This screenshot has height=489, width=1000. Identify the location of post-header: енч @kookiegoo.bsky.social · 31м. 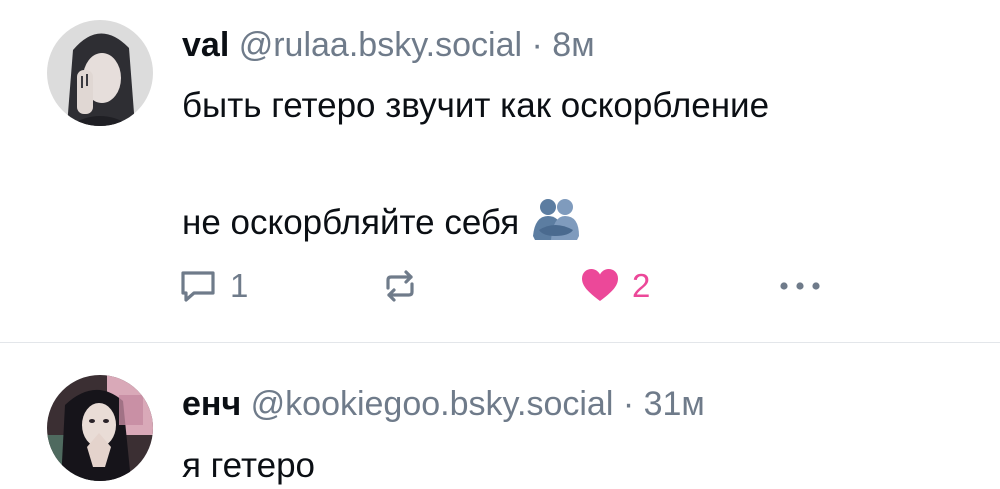
(443, 404).